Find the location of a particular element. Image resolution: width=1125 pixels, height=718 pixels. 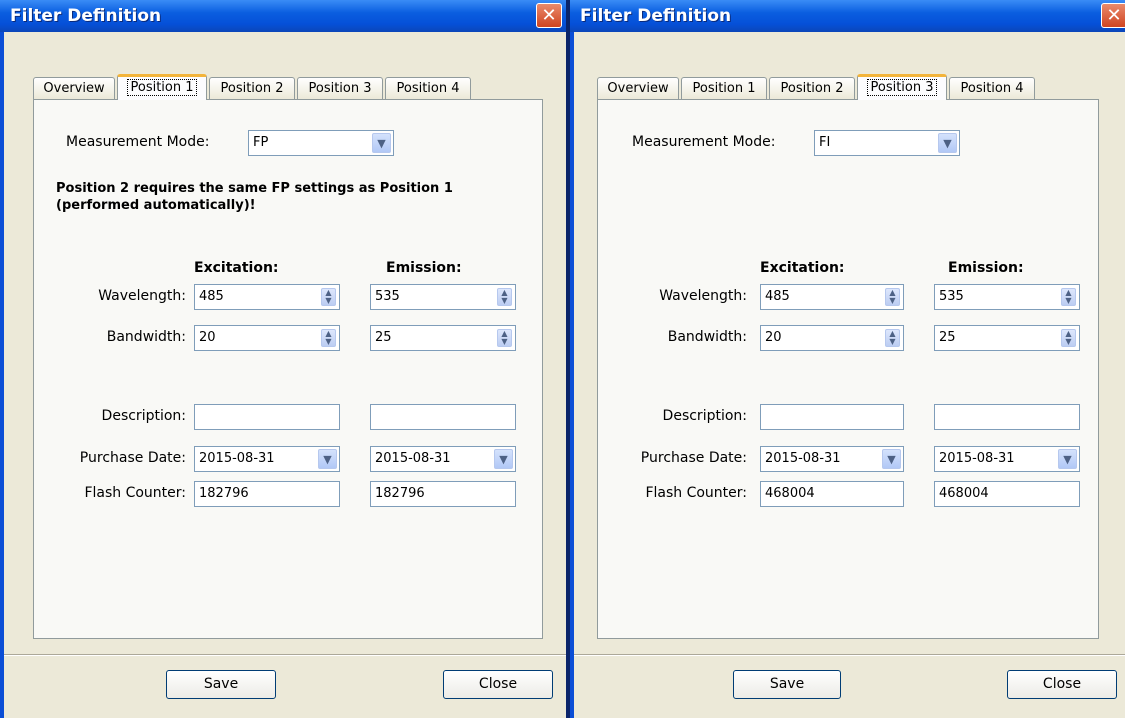

measurement-mode-value: FI is located at coordinates (825, 142).